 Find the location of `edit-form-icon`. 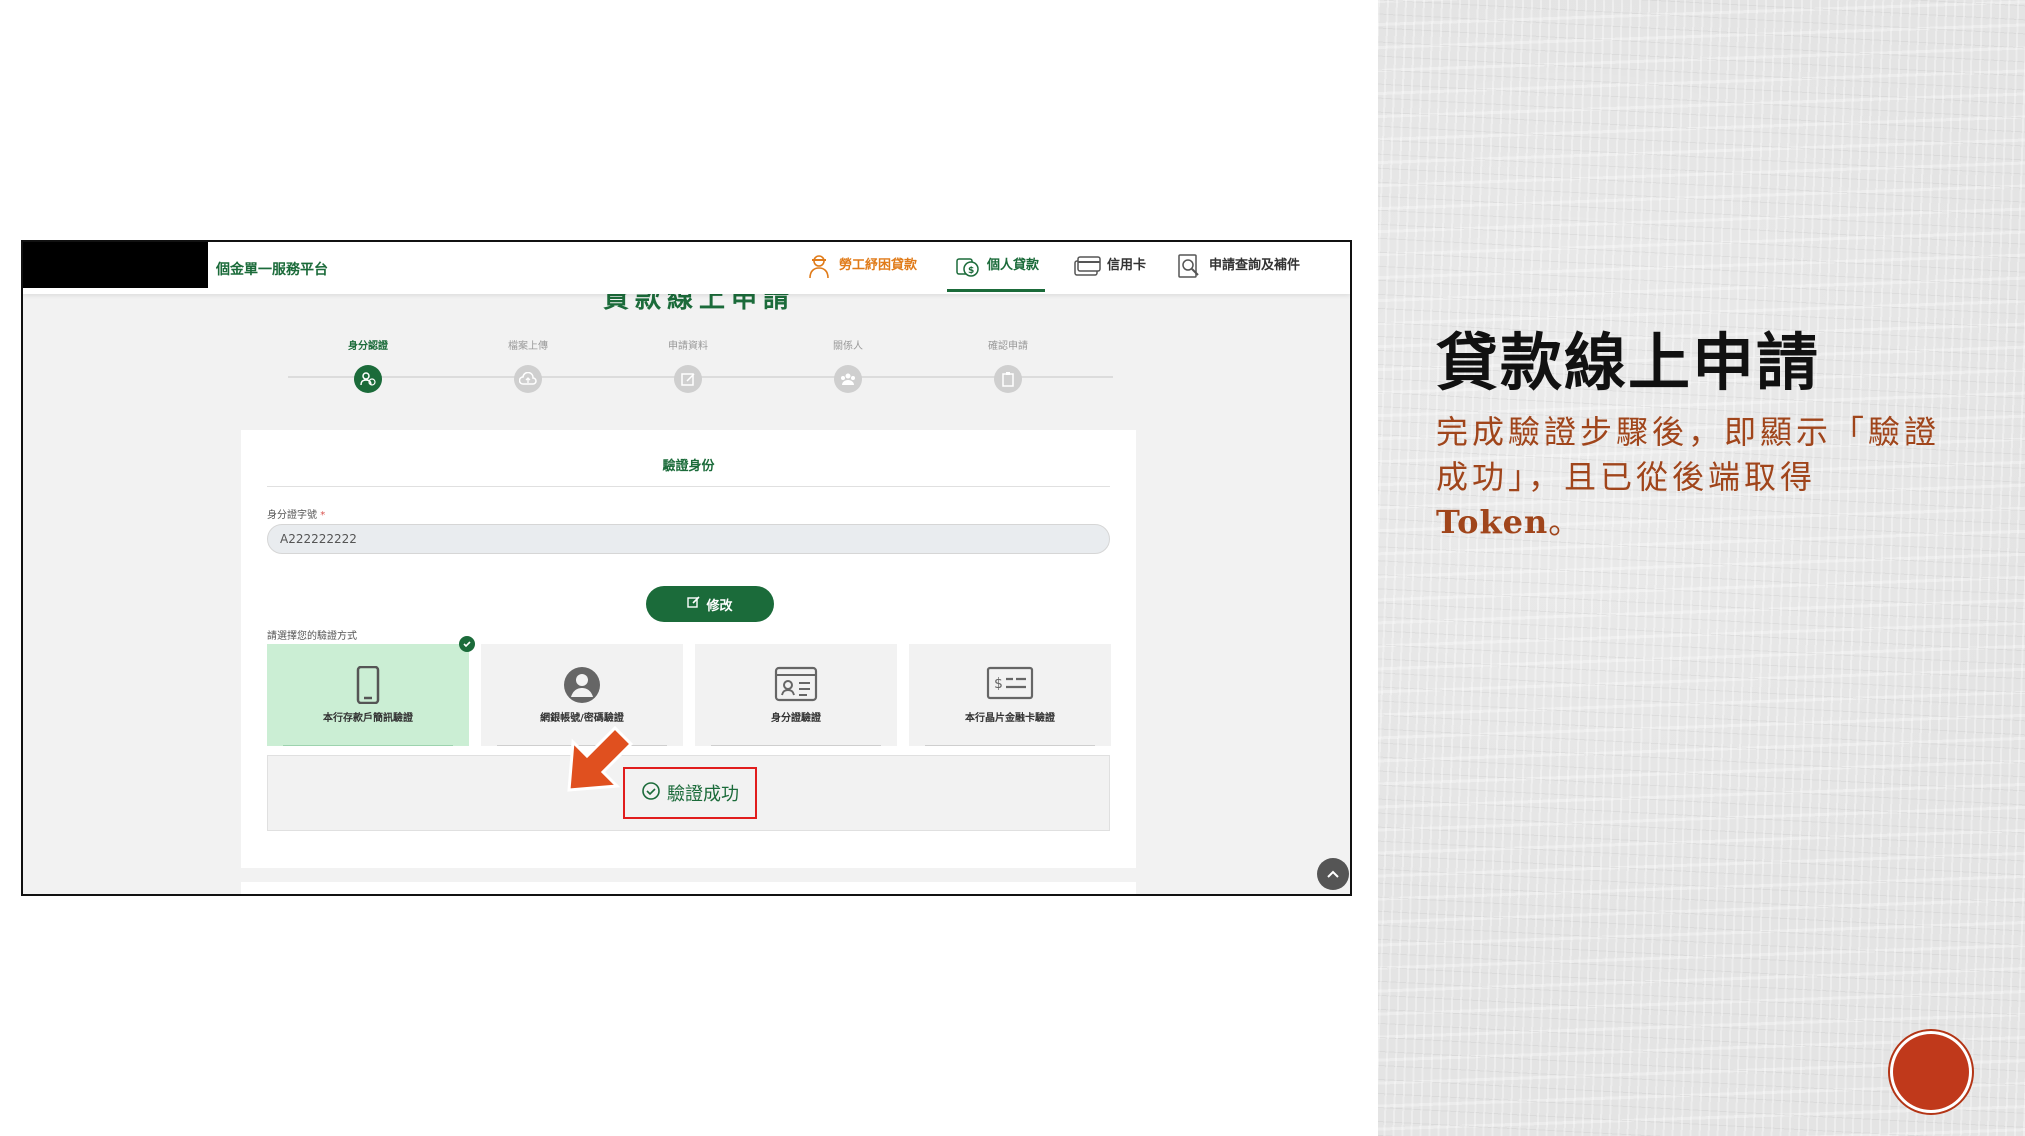

edit-form-icon is located at coordinates (688, 379).